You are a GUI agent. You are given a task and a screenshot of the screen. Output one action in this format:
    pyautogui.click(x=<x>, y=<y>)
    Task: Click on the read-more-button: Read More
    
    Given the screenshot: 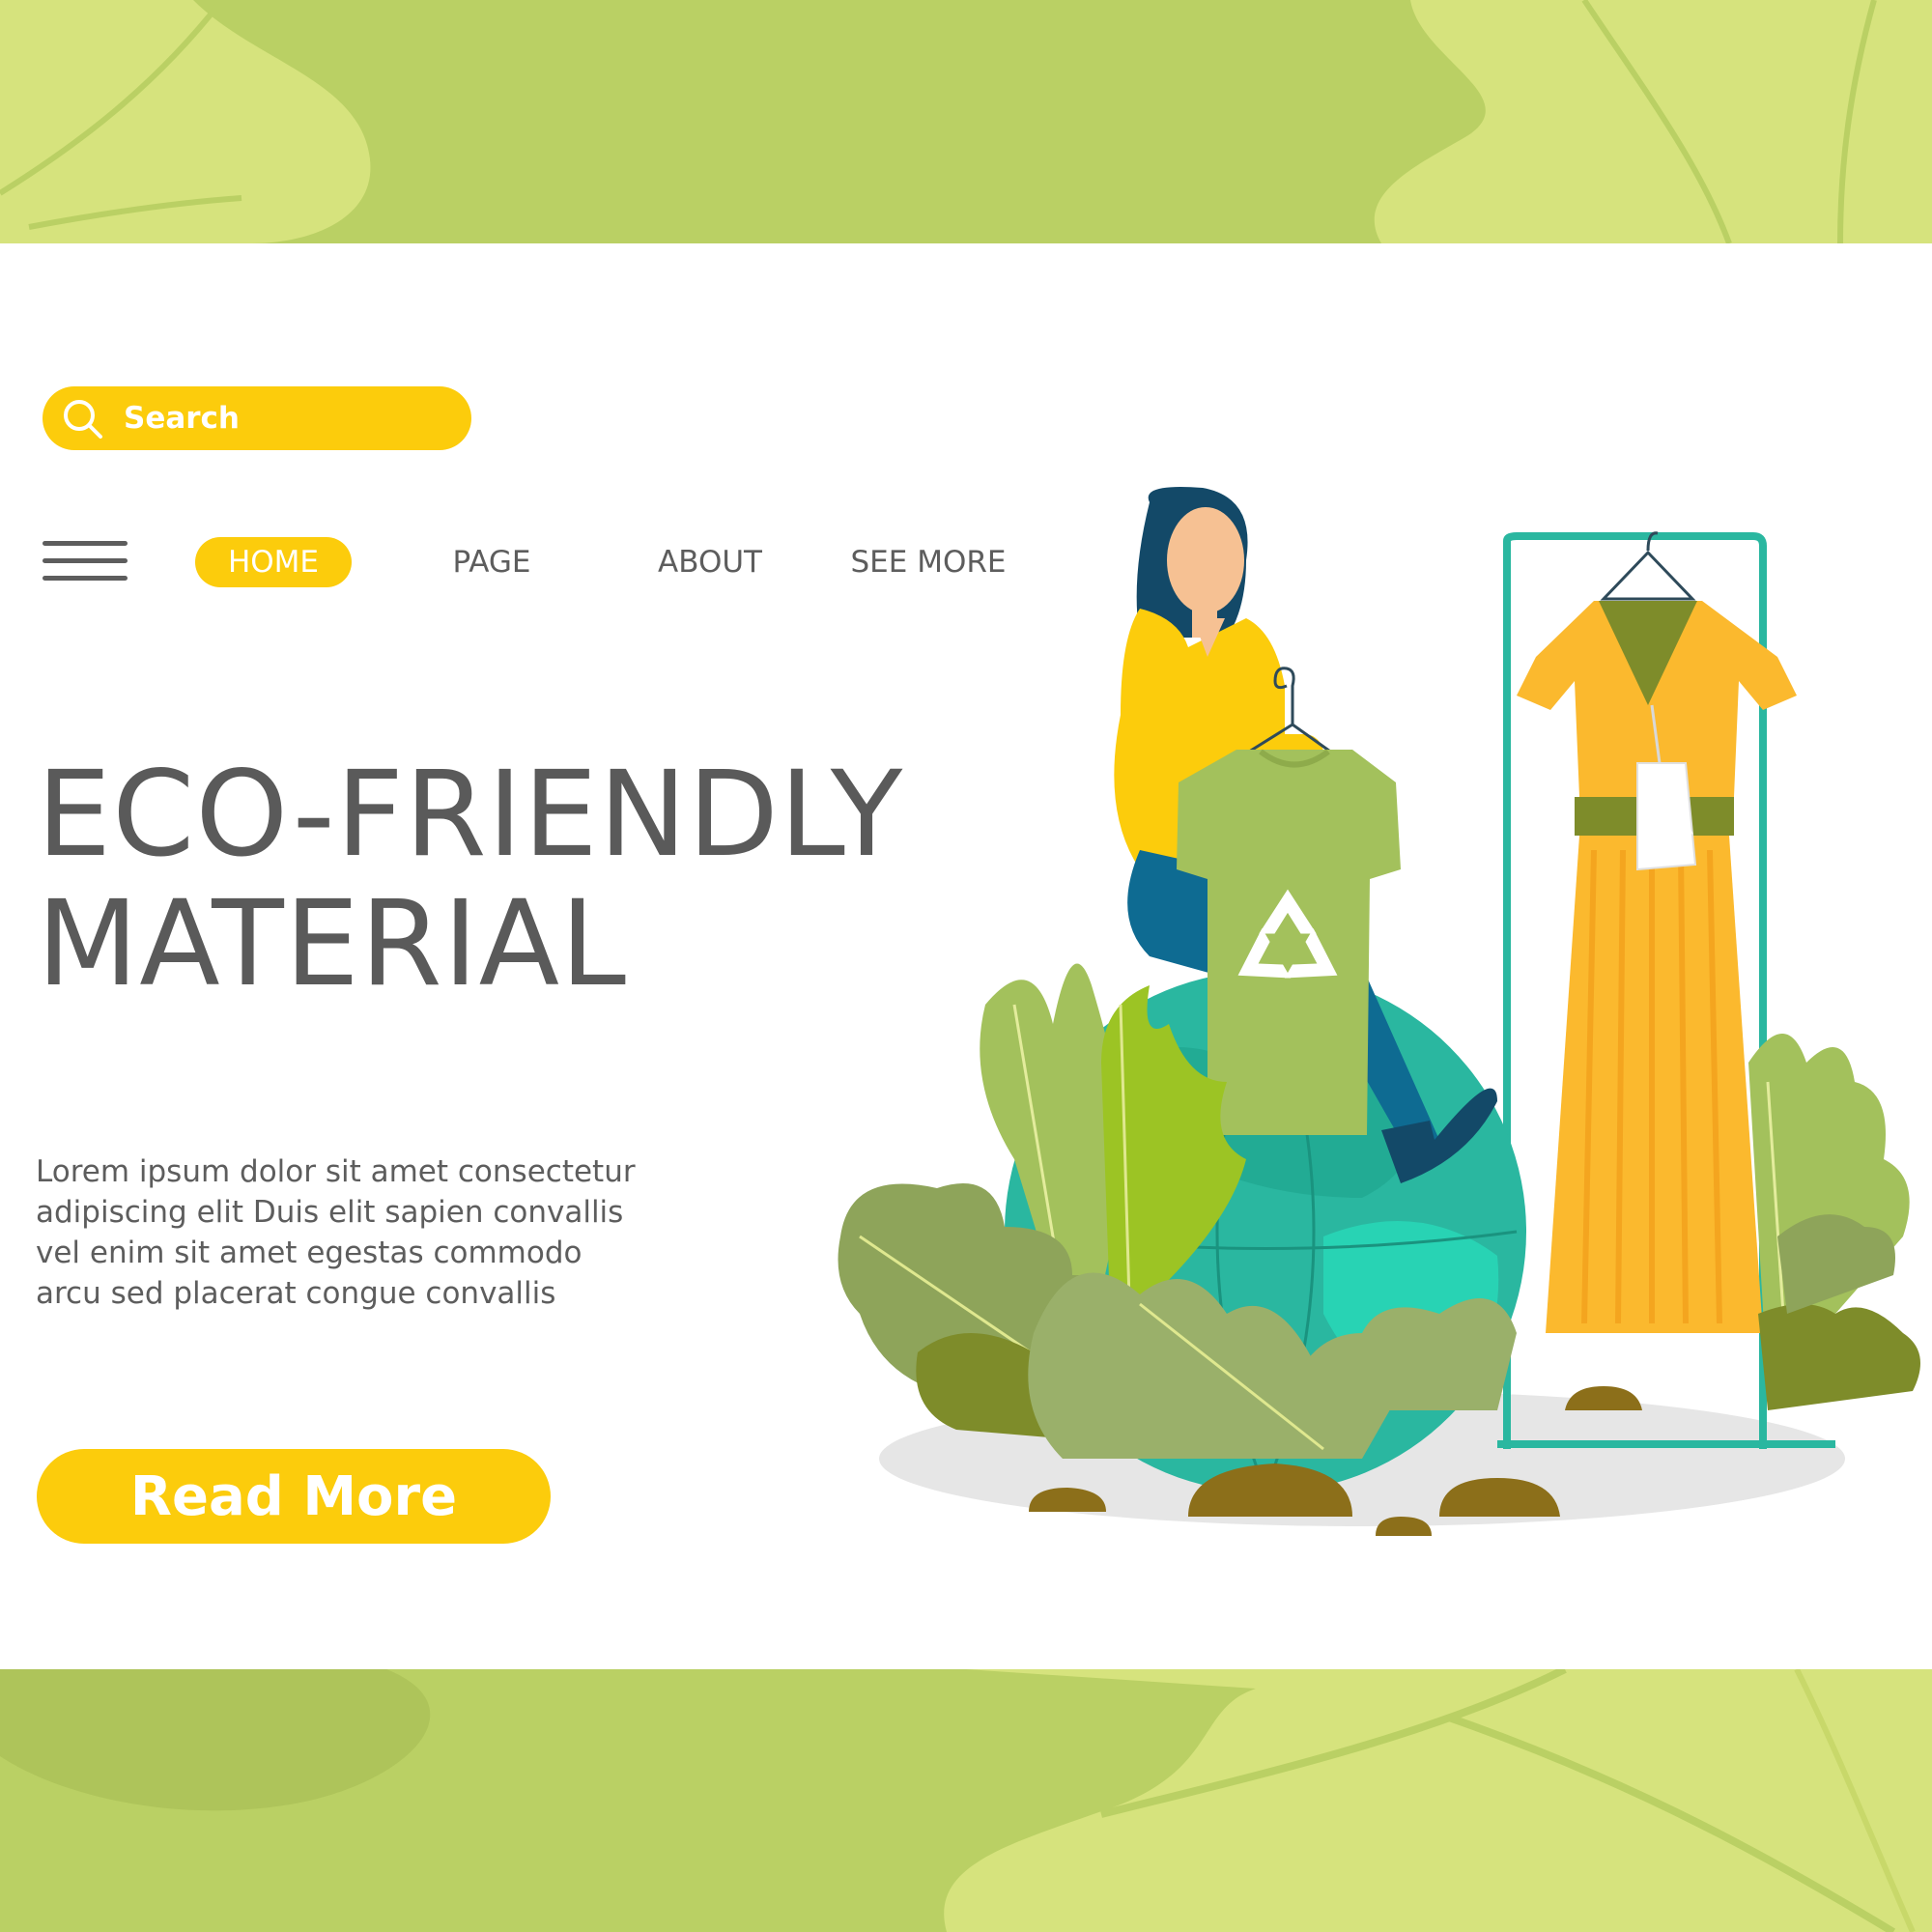 What is the action you would take?
    pyautogui.click(x=294, y=1496)
    